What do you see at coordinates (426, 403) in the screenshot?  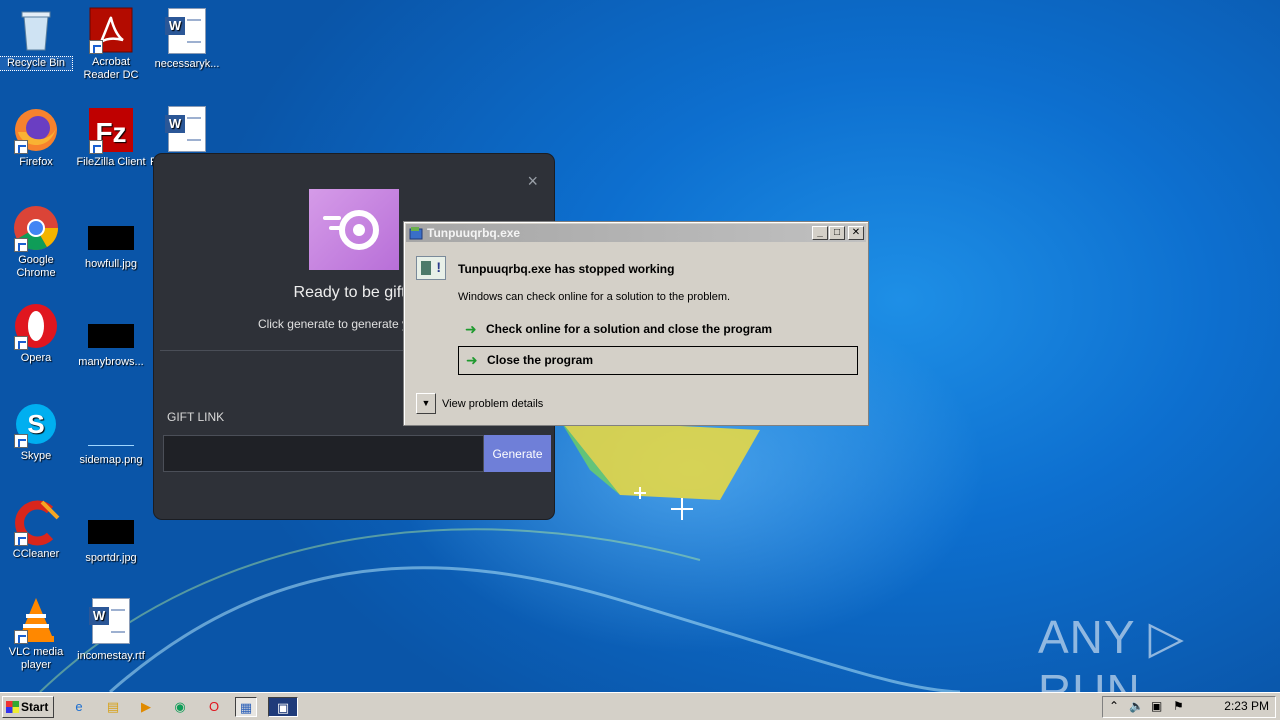 I see `expand-details-button: ▼` at bounding box center [426, 403].